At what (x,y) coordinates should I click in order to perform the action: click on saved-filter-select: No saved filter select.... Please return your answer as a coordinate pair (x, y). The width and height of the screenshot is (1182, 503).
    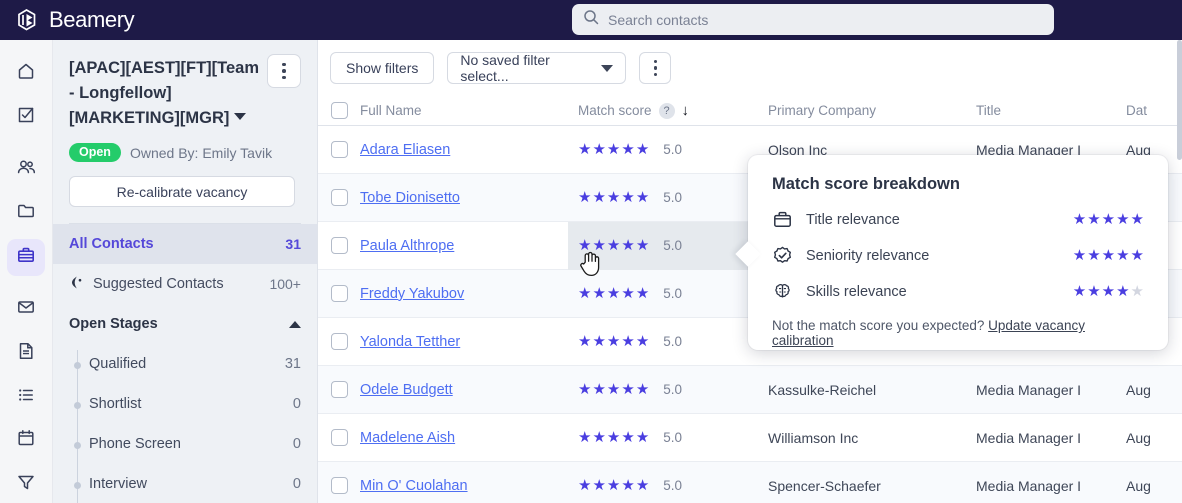
    Looking at the image, I should click on (537, 68).